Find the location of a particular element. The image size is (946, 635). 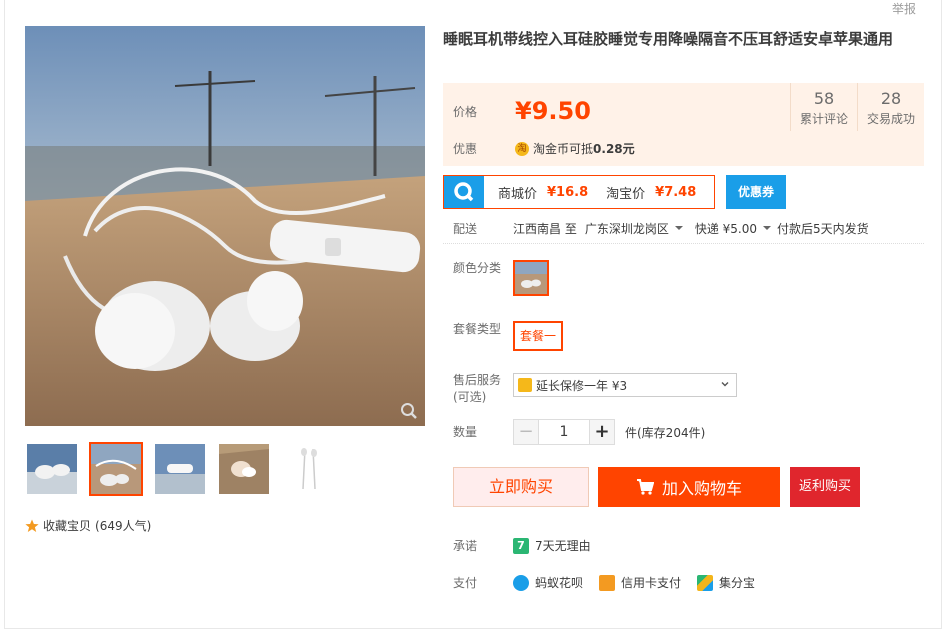

review-count-number: 58 is located at coordinates (824, 98).